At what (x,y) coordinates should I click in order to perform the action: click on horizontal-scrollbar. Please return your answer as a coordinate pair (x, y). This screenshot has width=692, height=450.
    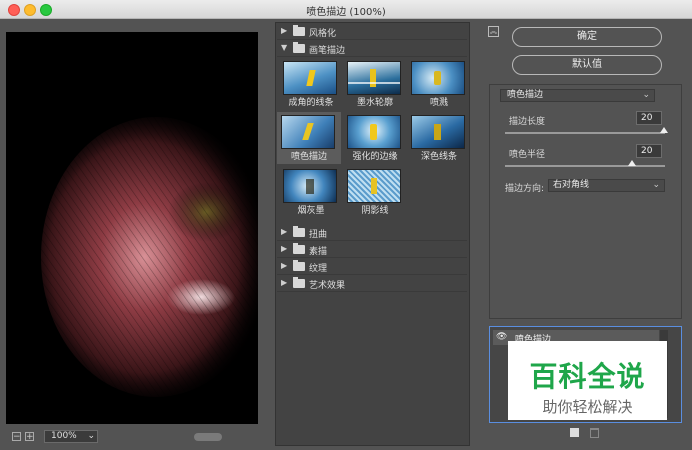
    Looking at the image, I should click on (208, 437).